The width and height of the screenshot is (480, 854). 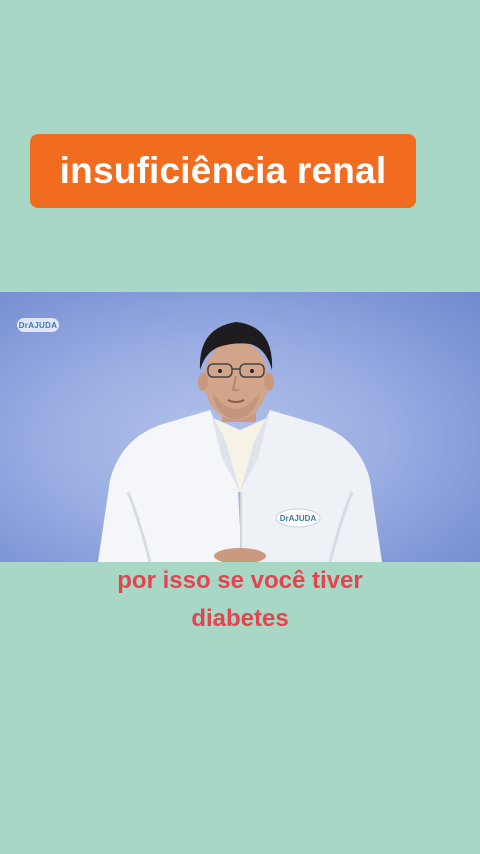 I want to click on caption: por isso se você tiver diabetes, so click(x=240, y=600).